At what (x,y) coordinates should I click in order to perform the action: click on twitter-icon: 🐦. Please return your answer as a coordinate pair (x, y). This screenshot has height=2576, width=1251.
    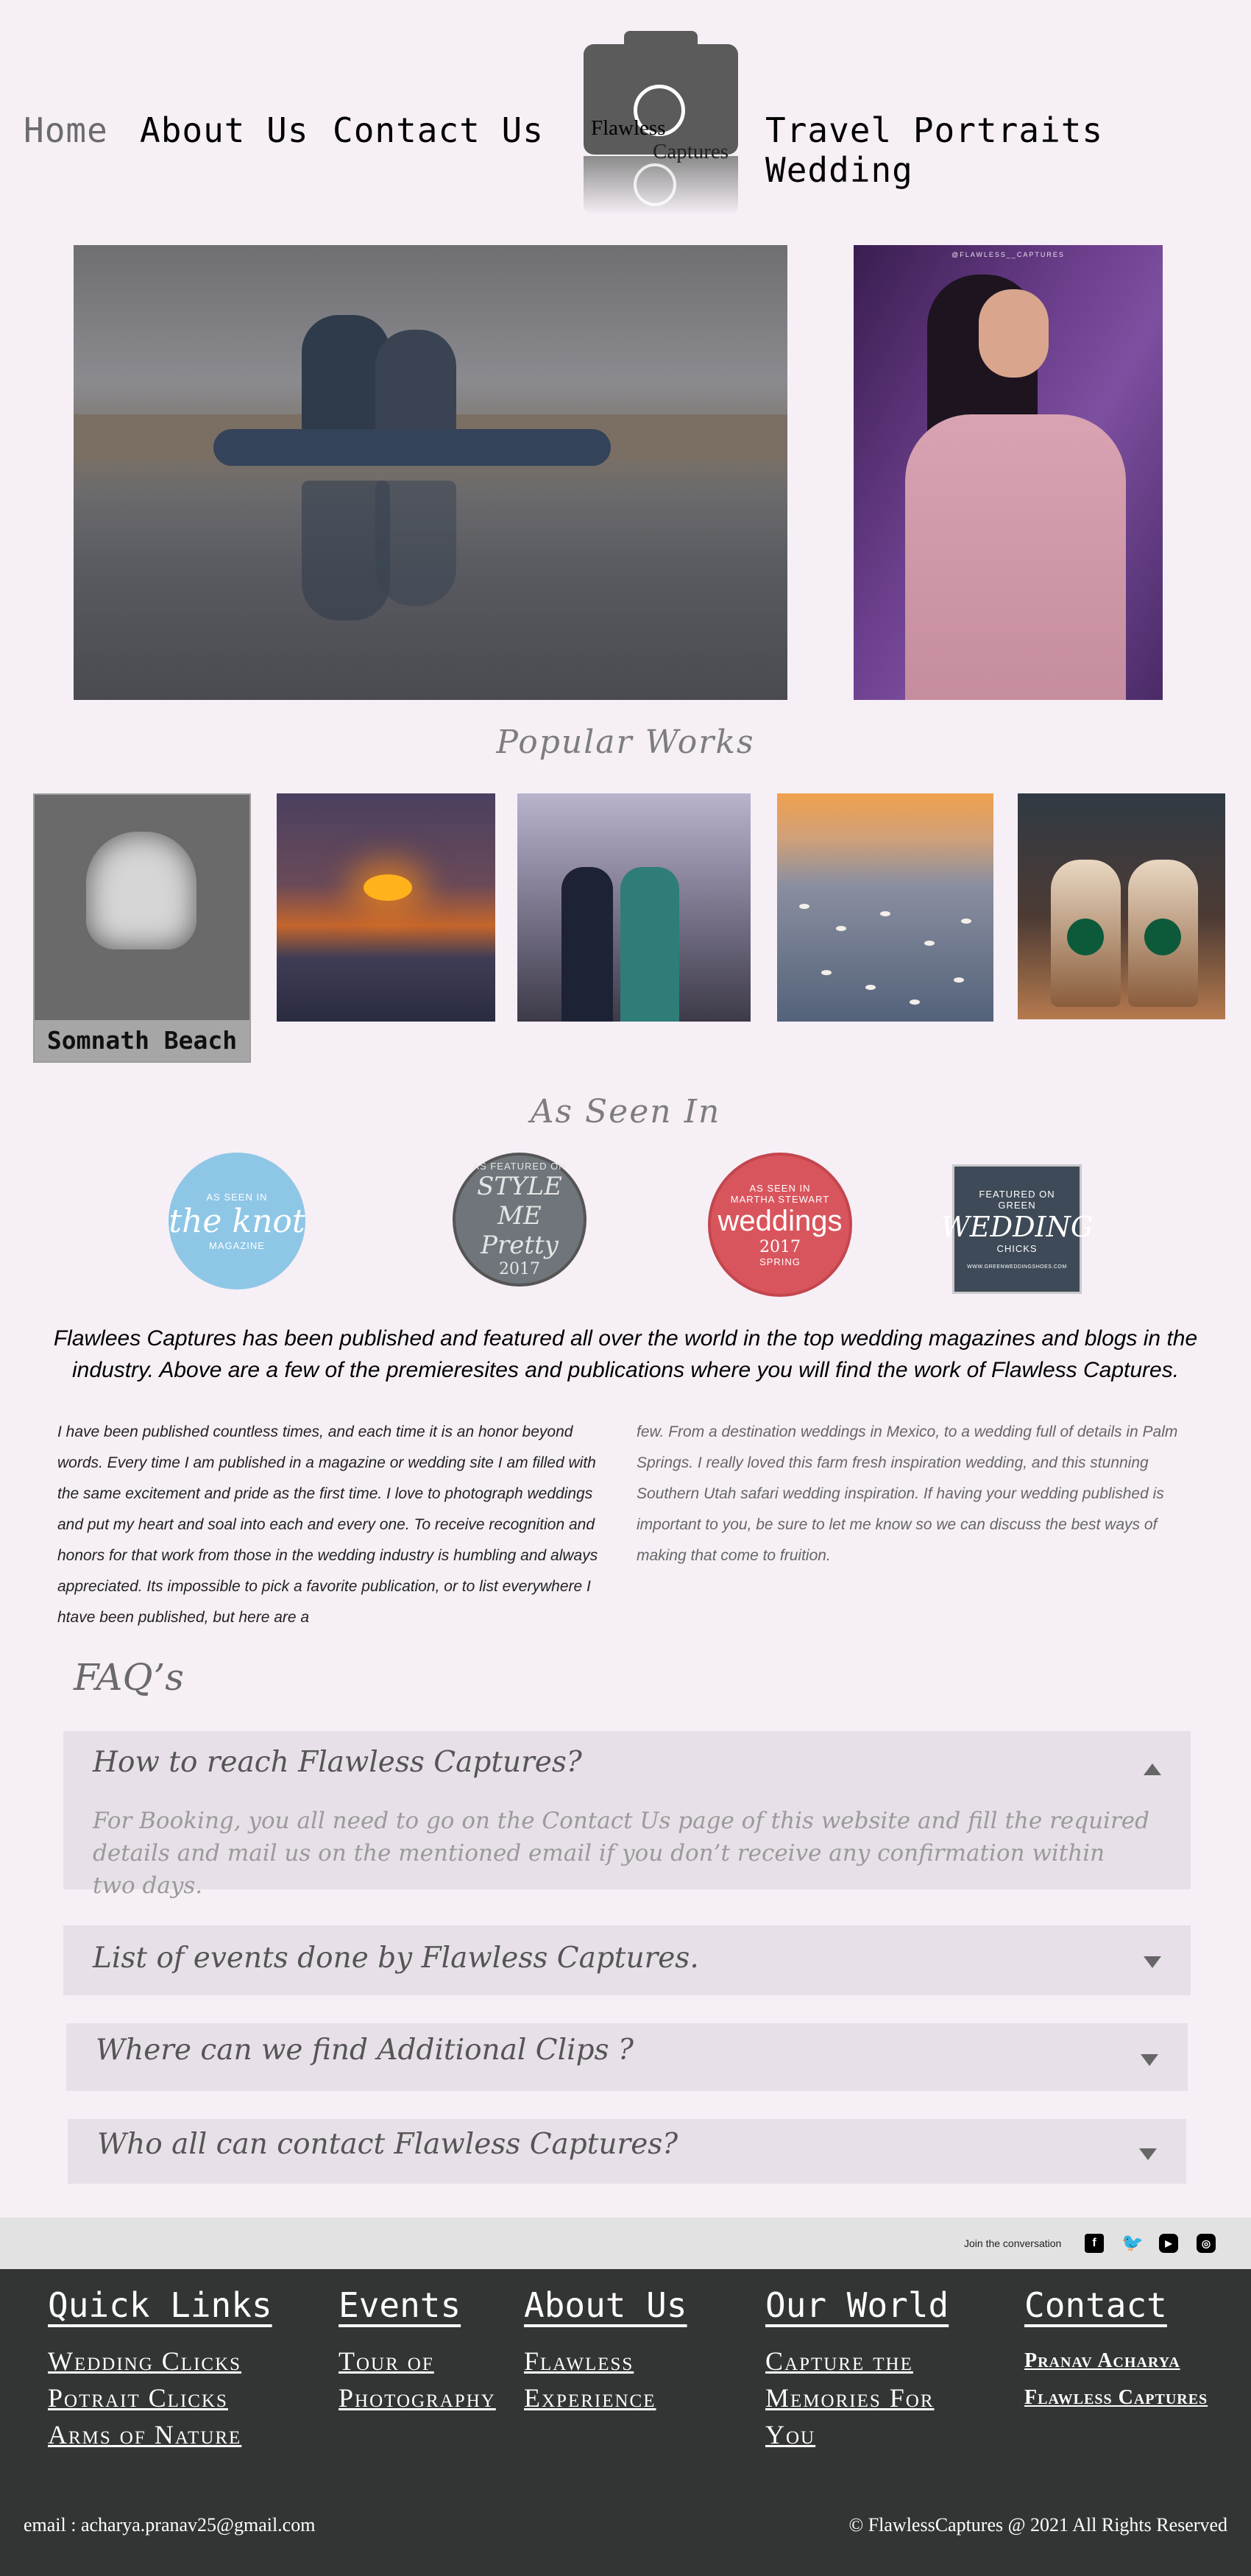
    Looking at the image, I should click on (1132, 2243).